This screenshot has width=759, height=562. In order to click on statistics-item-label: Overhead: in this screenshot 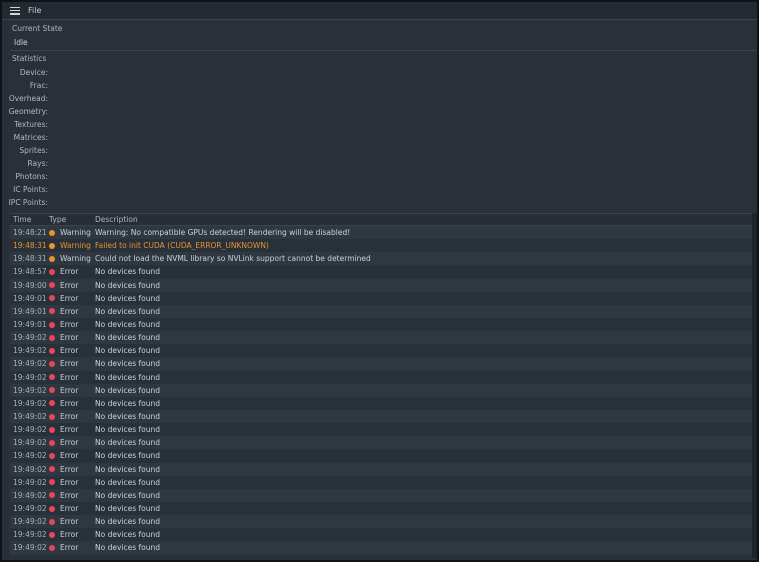, I will do `click(28, 98)`.